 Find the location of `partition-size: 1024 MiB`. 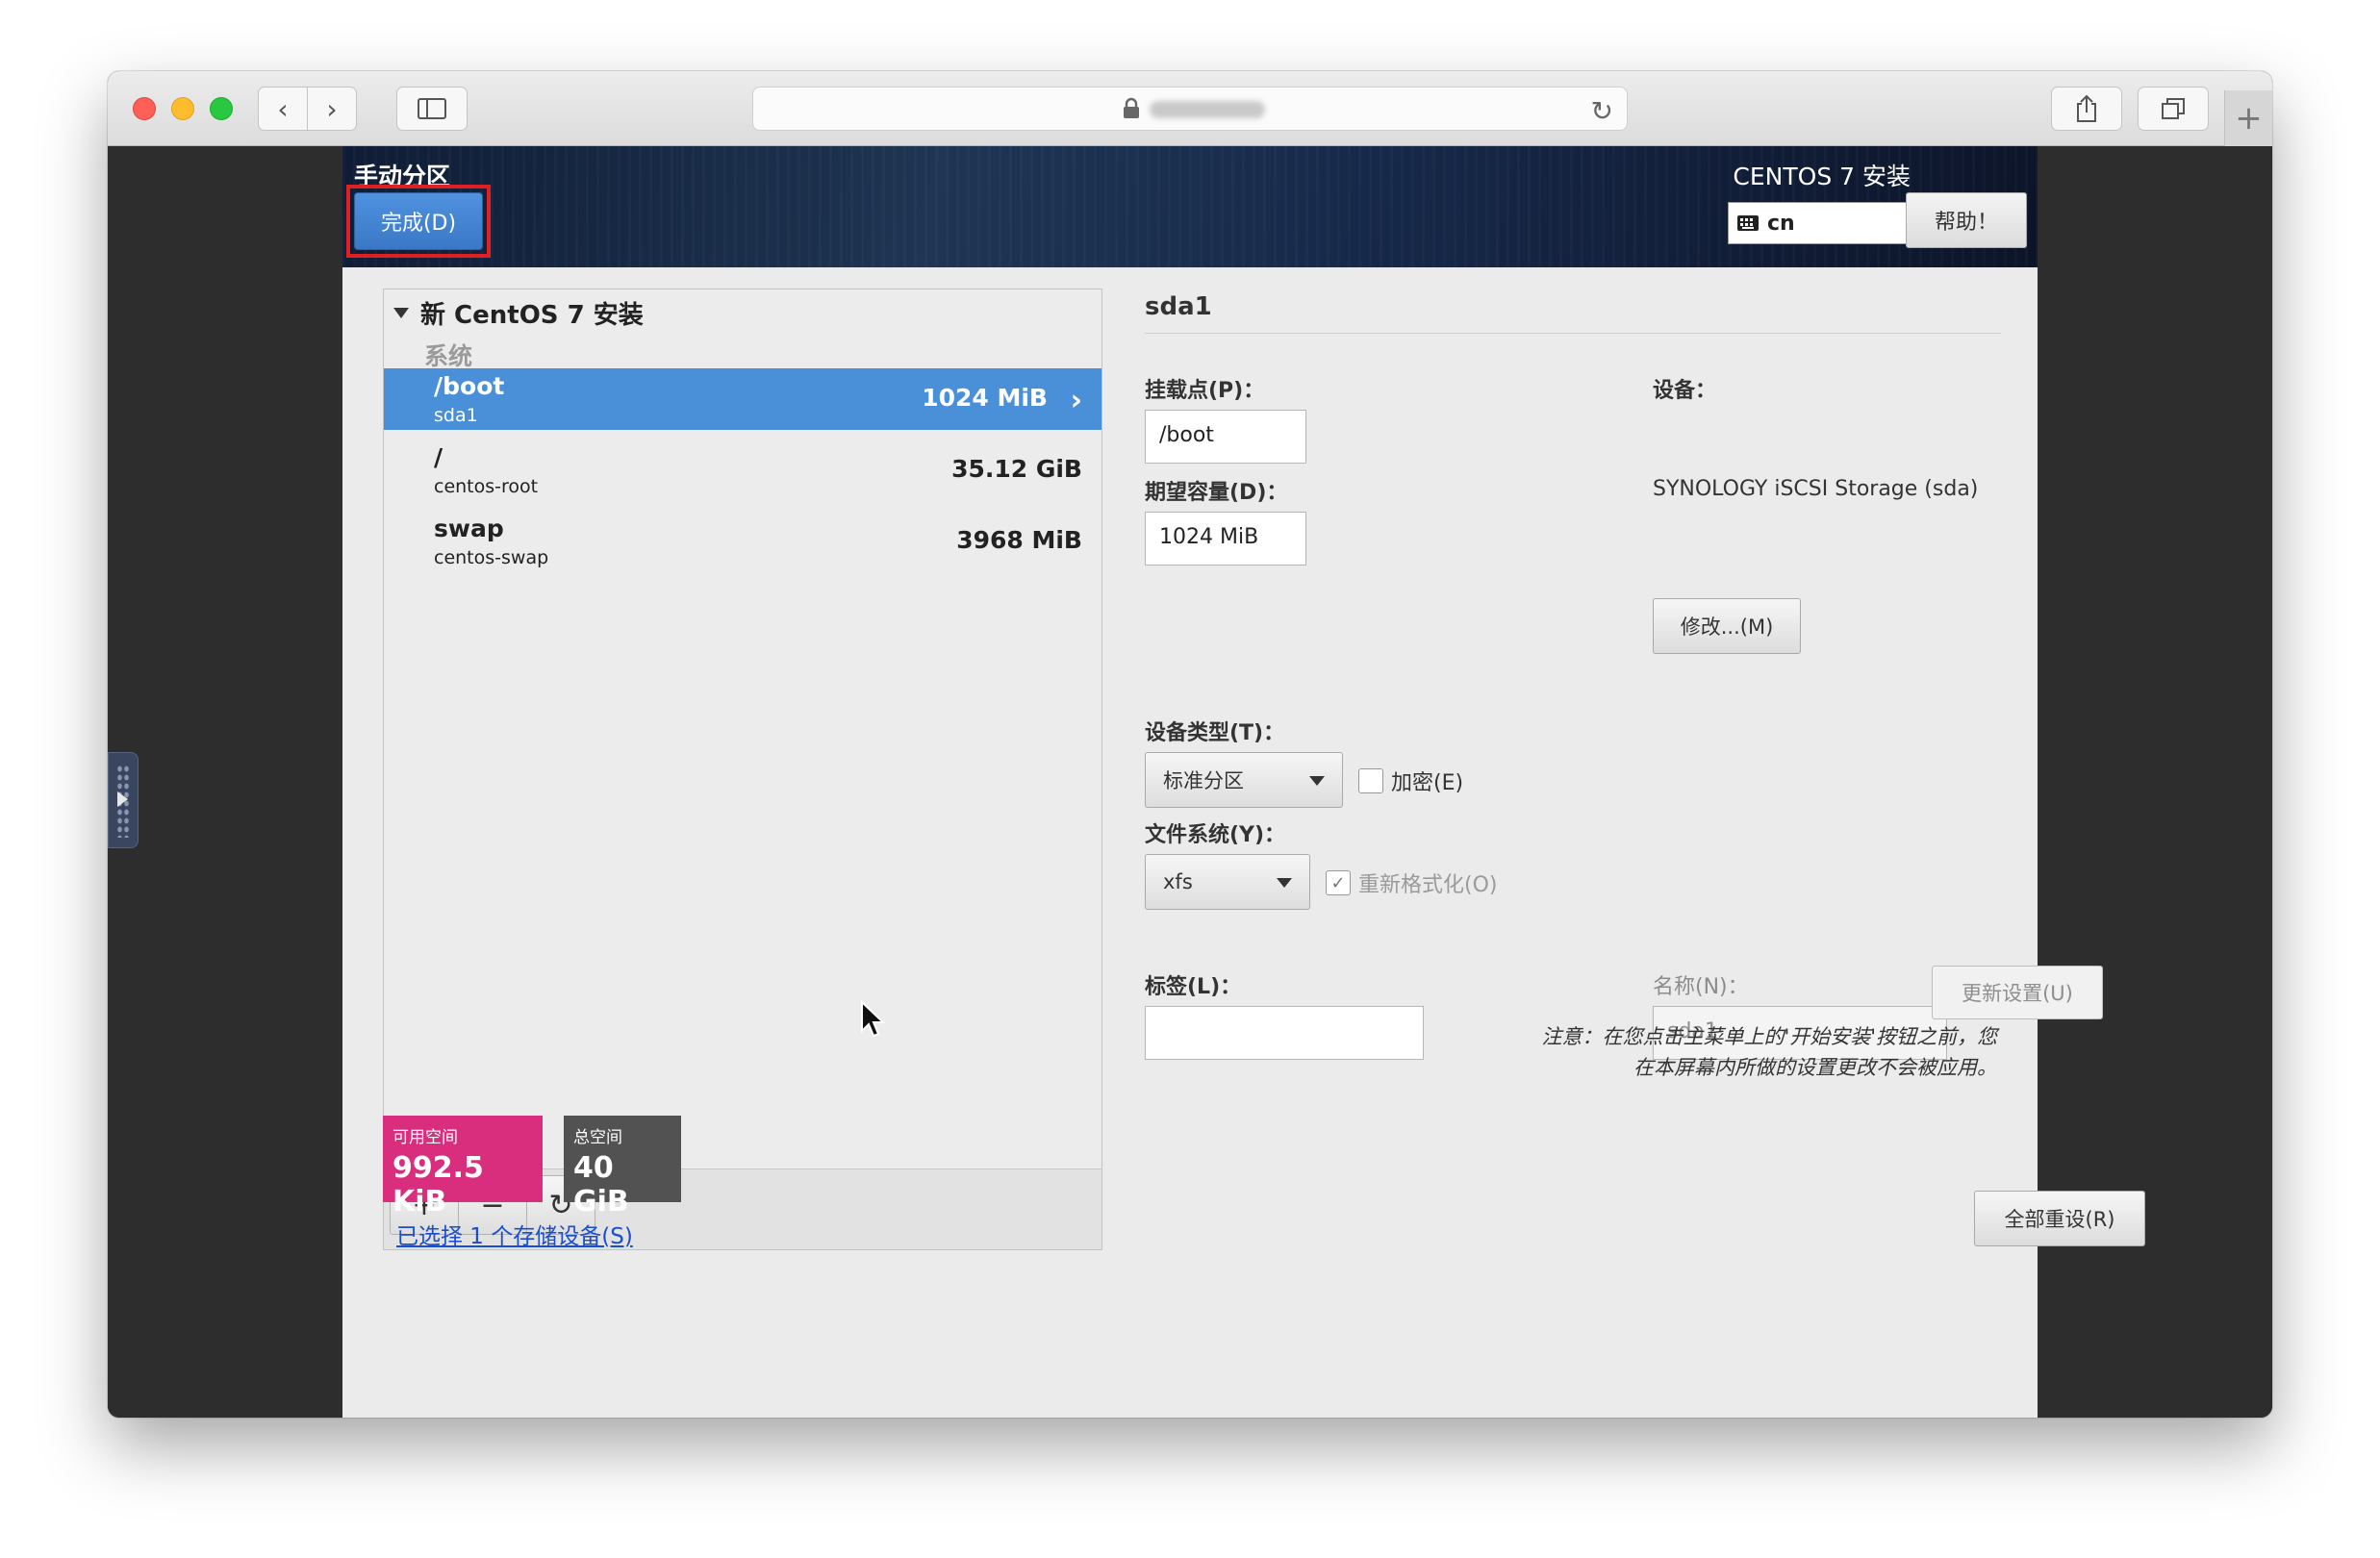

partition-size: 1024 MiB is located at coordinates (985, 398).